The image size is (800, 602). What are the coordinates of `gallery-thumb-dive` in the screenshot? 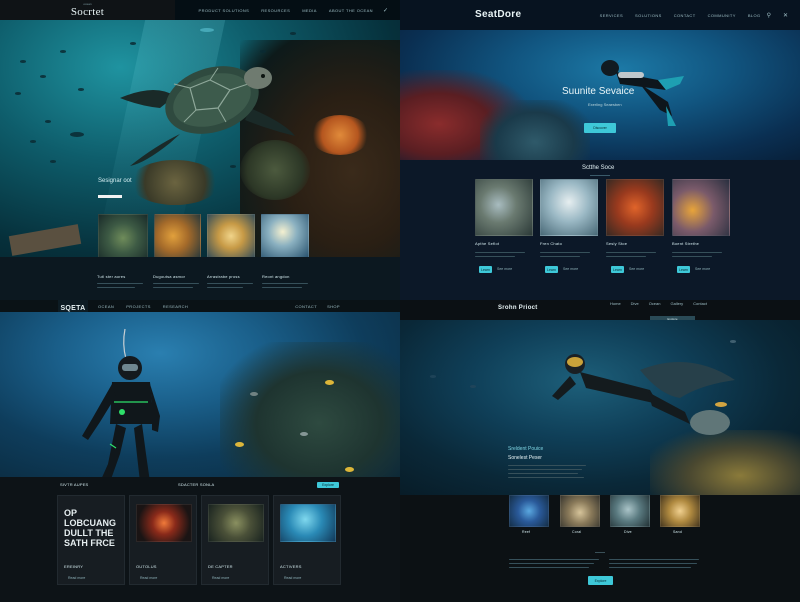 It's located at (630, 511).